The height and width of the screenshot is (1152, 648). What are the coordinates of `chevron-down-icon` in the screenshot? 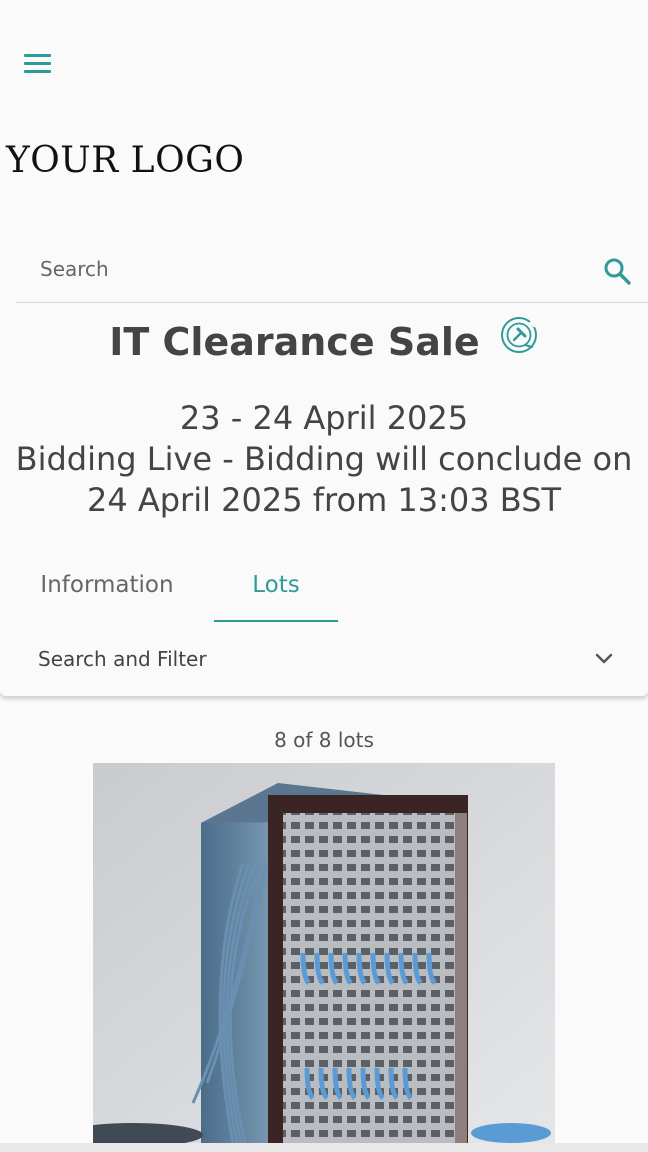 It's located at (604, 658).